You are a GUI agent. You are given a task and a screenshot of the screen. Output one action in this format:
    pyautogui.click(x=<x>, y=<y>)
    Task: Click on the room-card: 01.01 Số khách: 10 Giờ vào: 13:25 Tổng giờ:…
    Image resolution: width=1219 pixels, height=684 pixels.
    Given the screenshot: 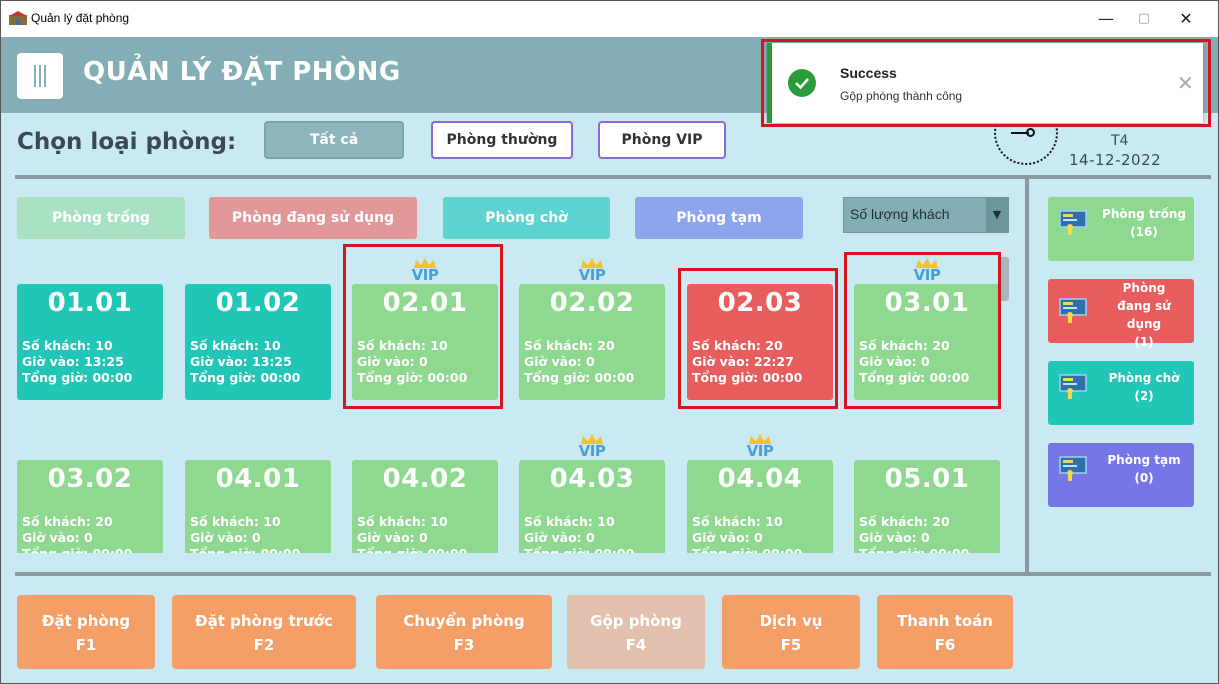 What is the action you would take?
    pyautogui.click(x=90, y=342)
    